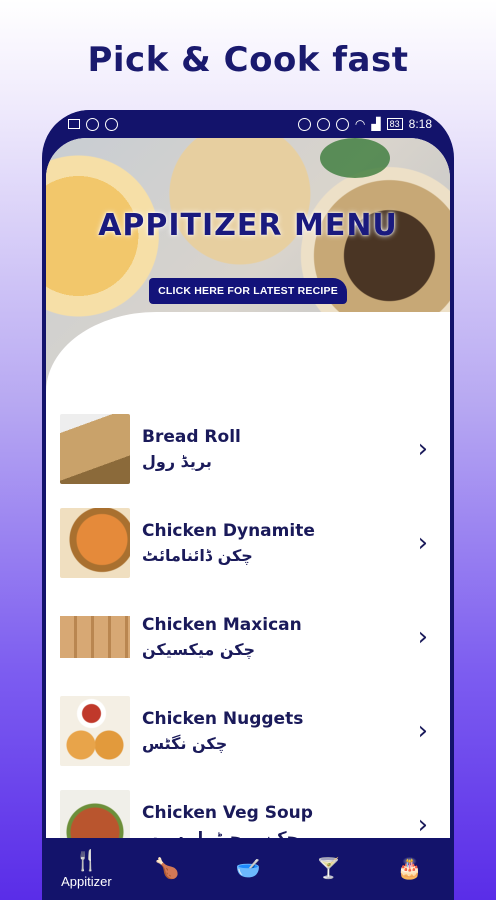 The image size is (496, 900). I want to click on sync-icon, so click(92, 124).